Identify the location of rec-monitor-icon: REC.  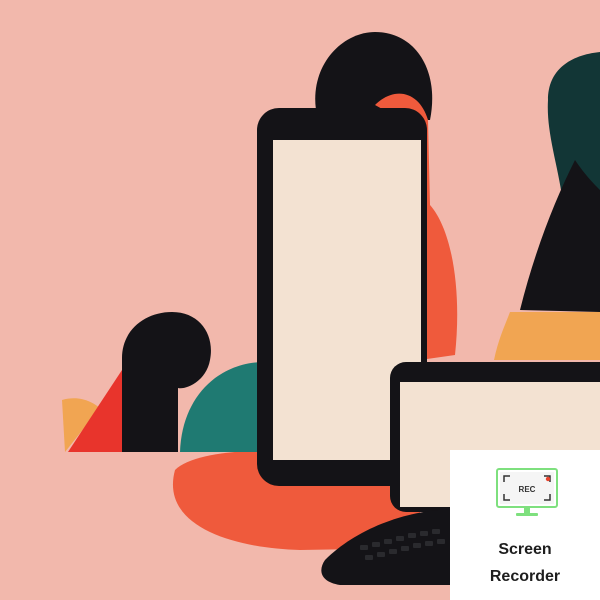
(527, 492).